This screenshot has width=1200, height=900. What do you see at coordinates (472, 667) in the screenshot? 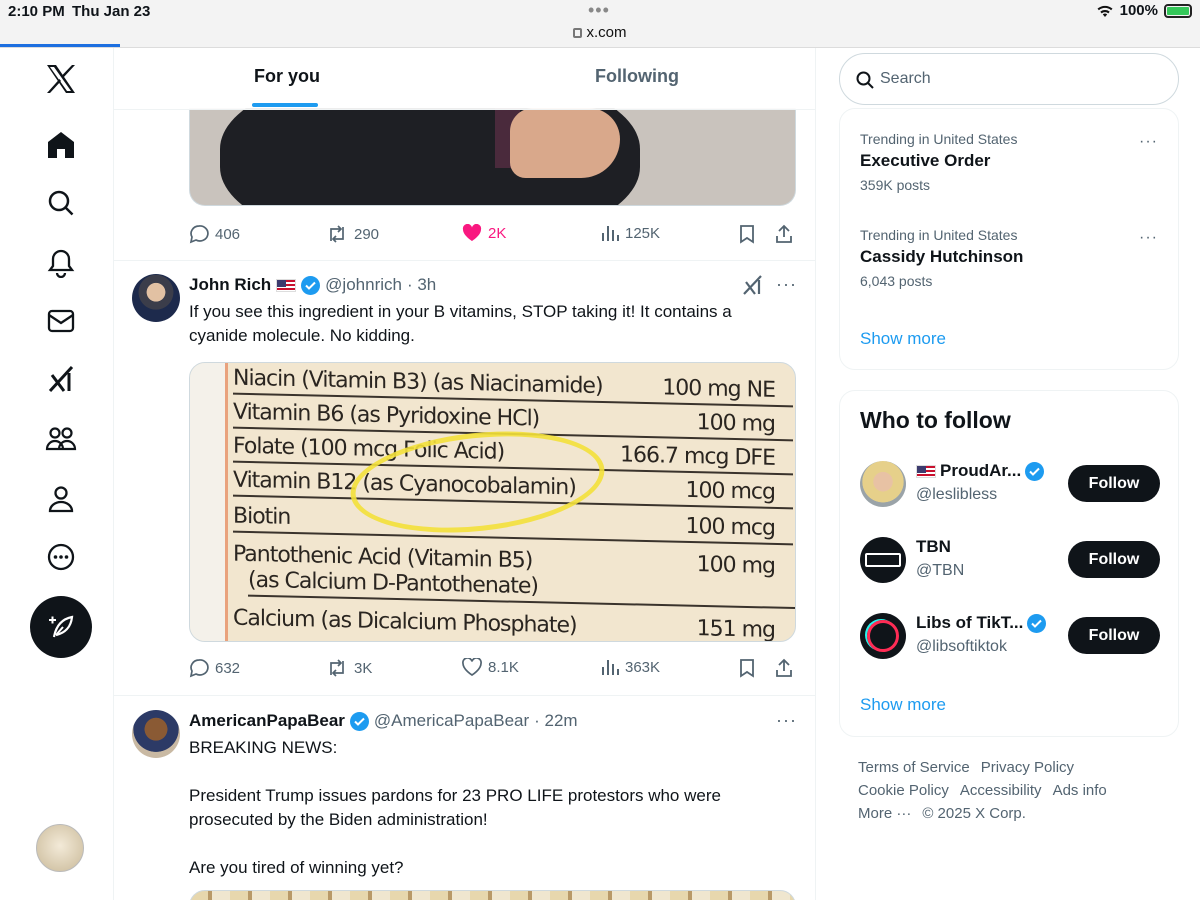
I see `like-icon` at bounding box center [472, 667].